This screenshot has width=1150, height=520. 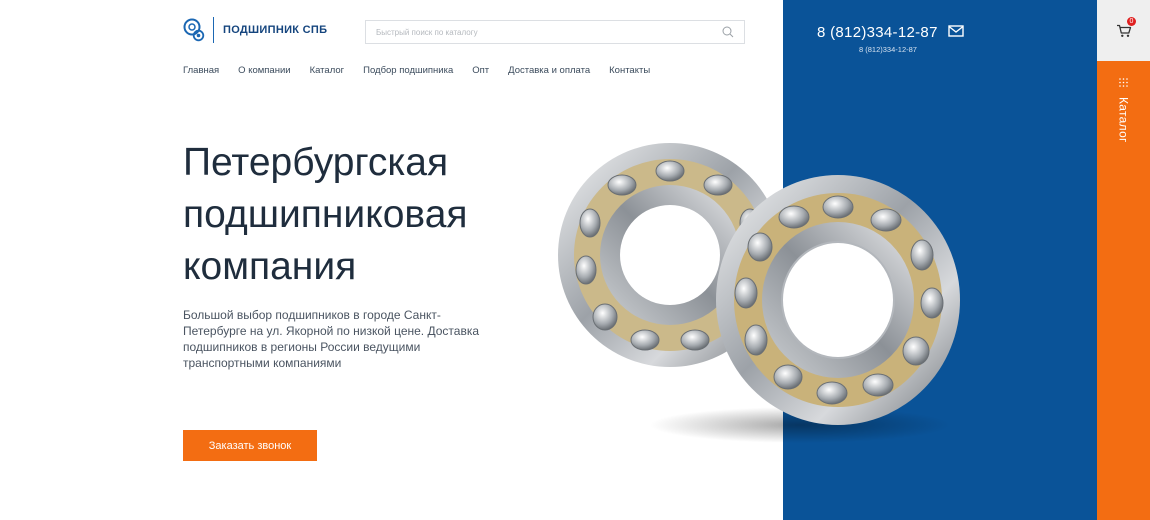 What do you see at coordinates (480, 70) in the screenshot?
I see `nav-item-wholesale: Опт` at bounding box center [480, 70].